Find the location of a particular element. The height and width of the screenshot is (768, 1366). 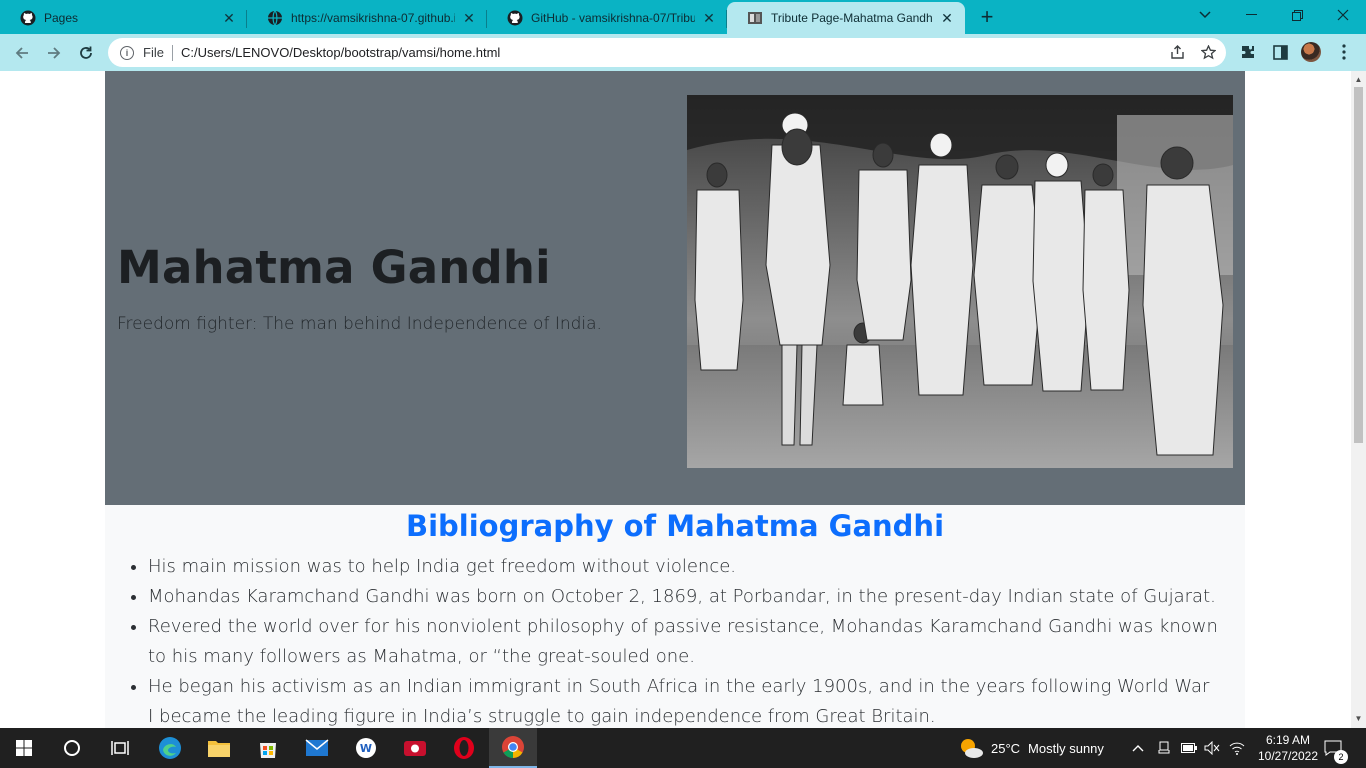

back-button is located at coordinates (22, 53).